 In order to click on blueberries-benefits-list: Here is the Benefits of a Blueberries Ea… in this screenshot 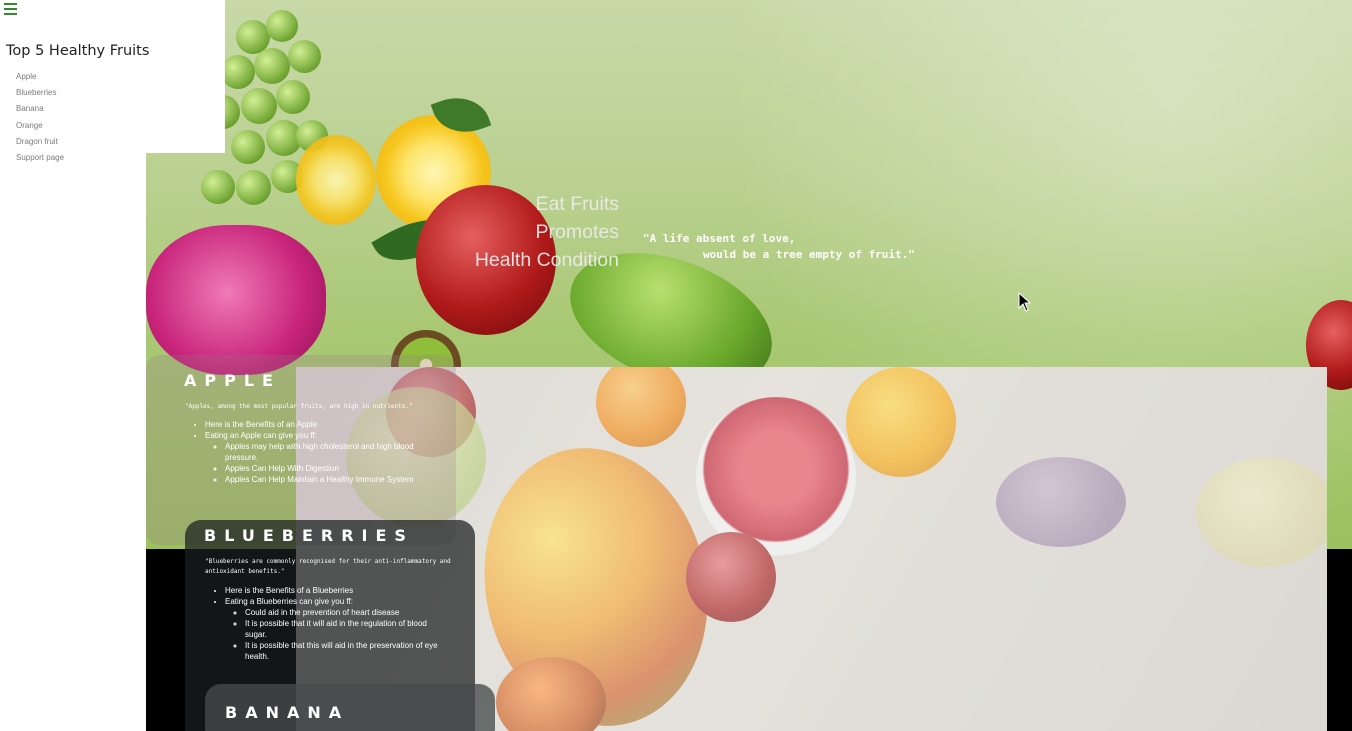, I will do `click(335, 623)`.